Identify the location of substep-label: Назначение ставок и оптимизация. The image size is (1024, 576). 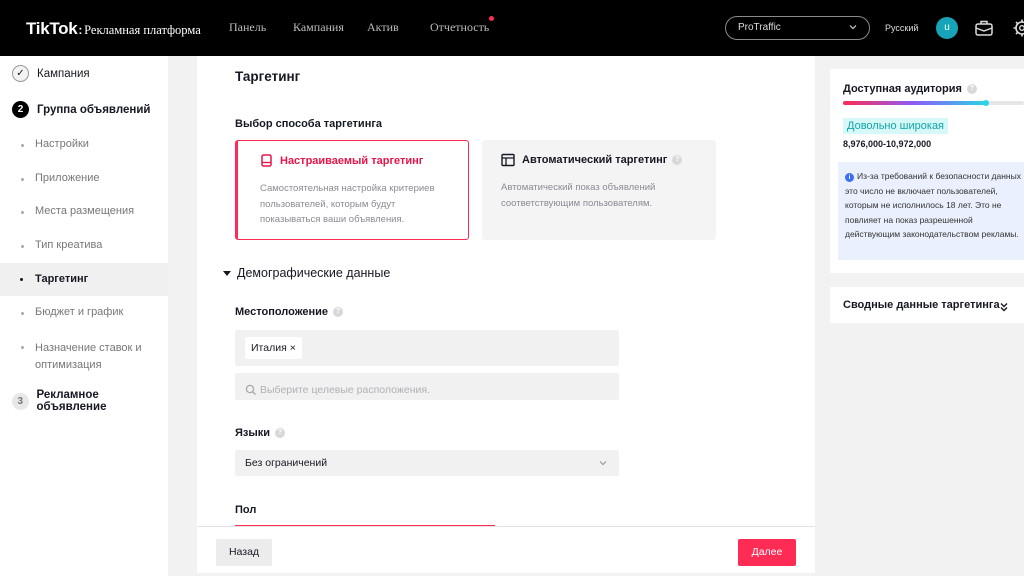
(88, 356).